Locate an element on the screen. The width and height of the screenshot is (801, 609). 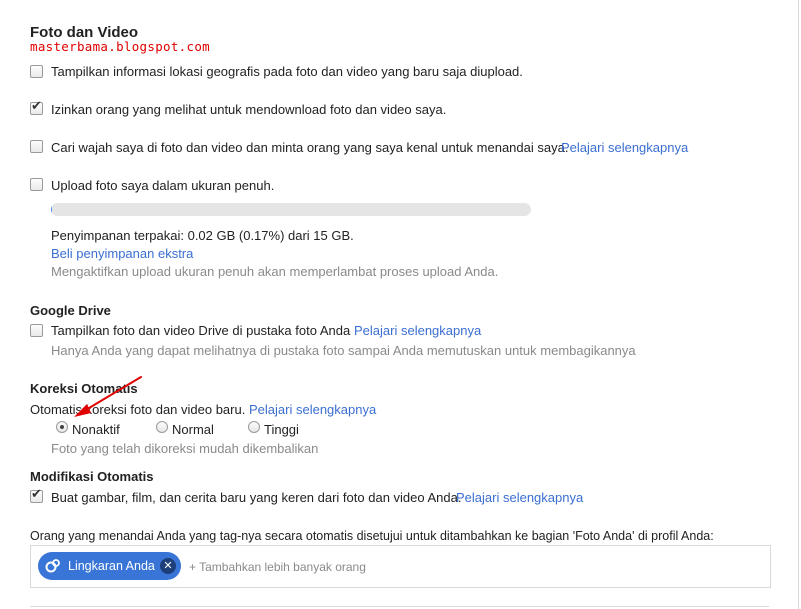
auto-awesome-checkbox: ✔ is located at coordinates (36, 495).